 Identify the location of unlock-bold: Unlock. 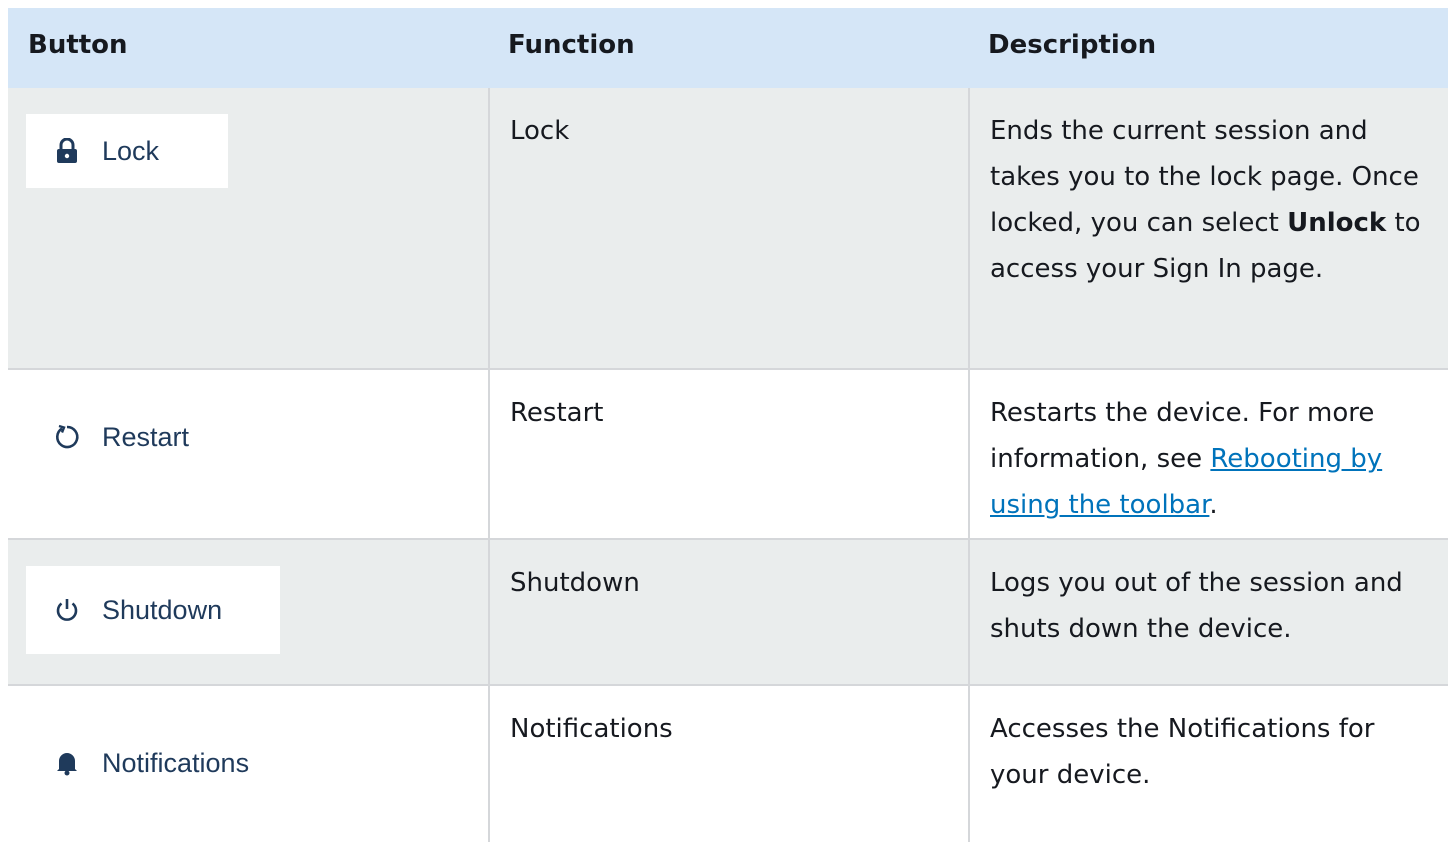
(1337, 223).